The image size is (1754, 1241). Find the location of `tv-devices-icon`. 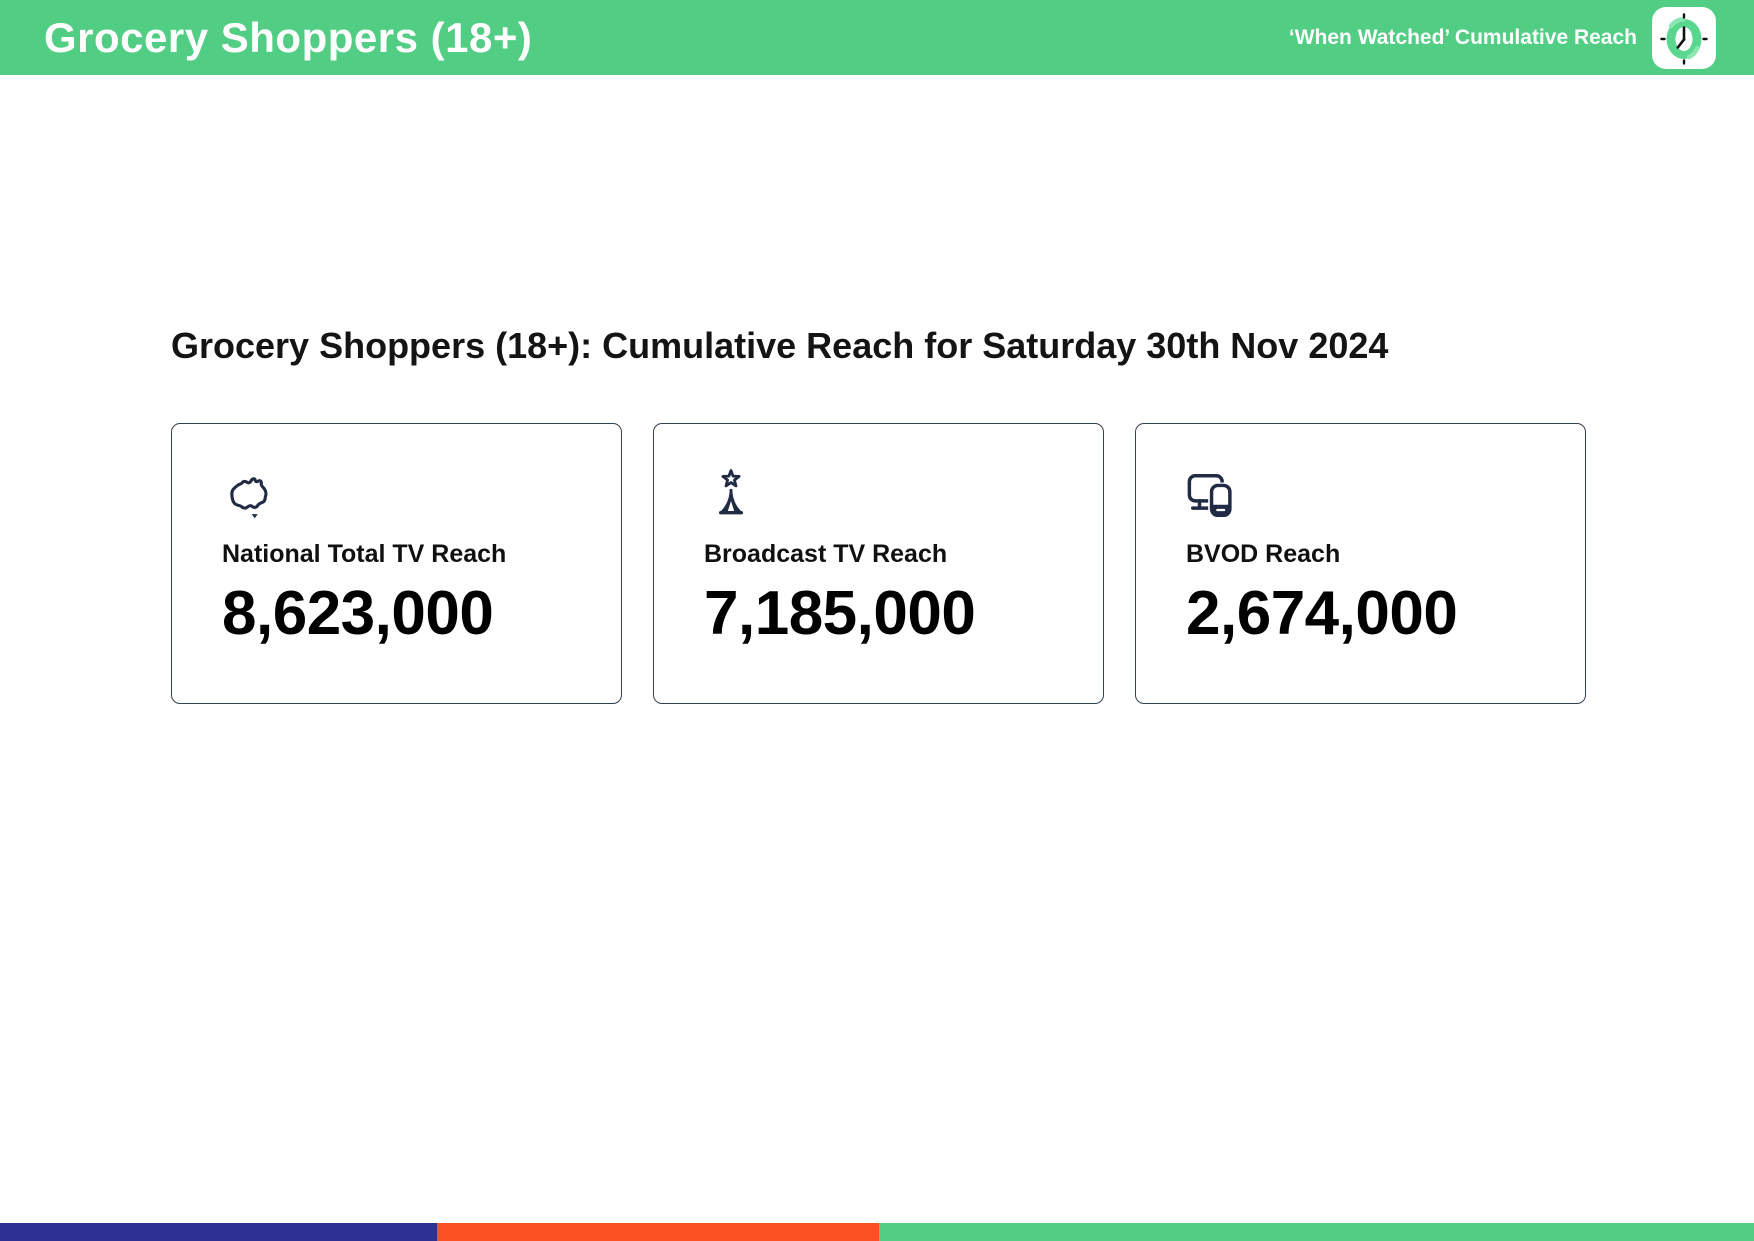

tv-devices-icon is located at coordinates (1375, 497).